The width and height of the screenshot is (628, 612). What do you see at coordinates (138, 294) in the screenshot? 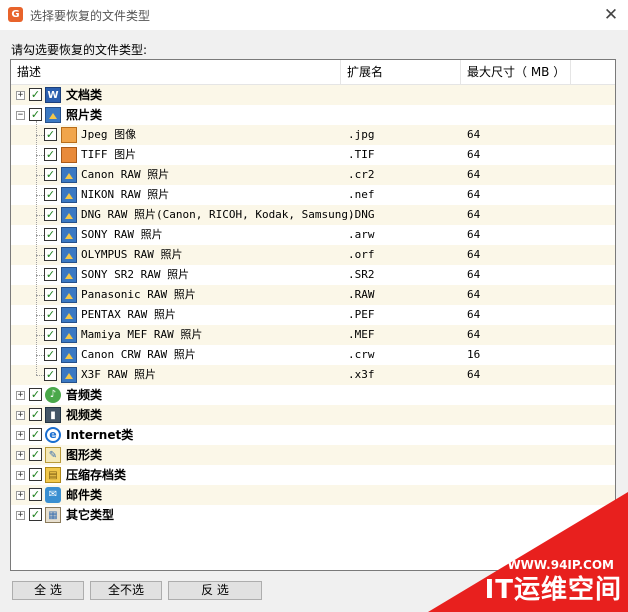
I see `file-type-label: Panasonic RAW 照片` at bounding box center [138, 294].